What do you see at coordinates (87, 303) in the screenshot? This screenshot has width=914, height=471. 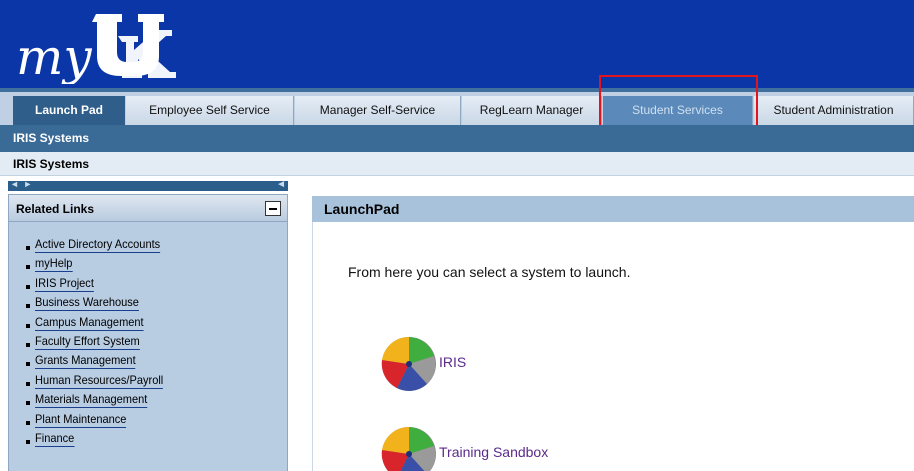 I see `link-business-warehouse: Business Warehouse` at bounding box center [87, 303].